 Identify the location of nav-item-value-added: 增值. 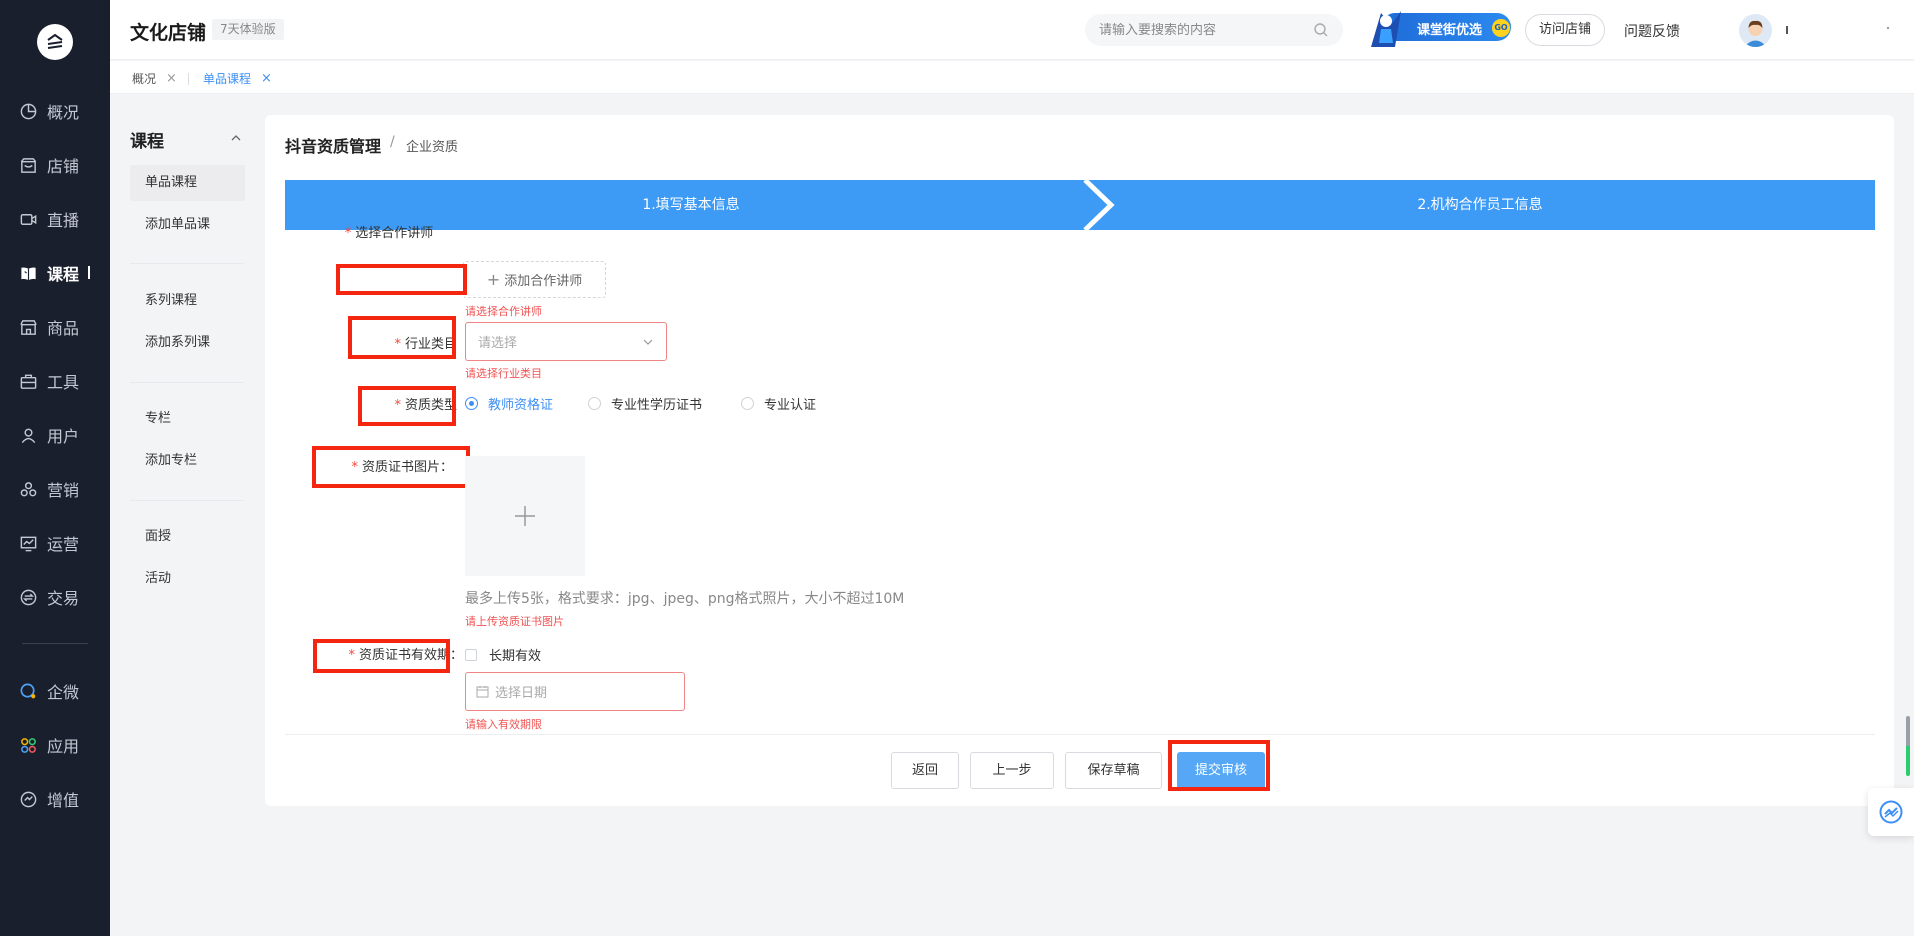
(55, 799).